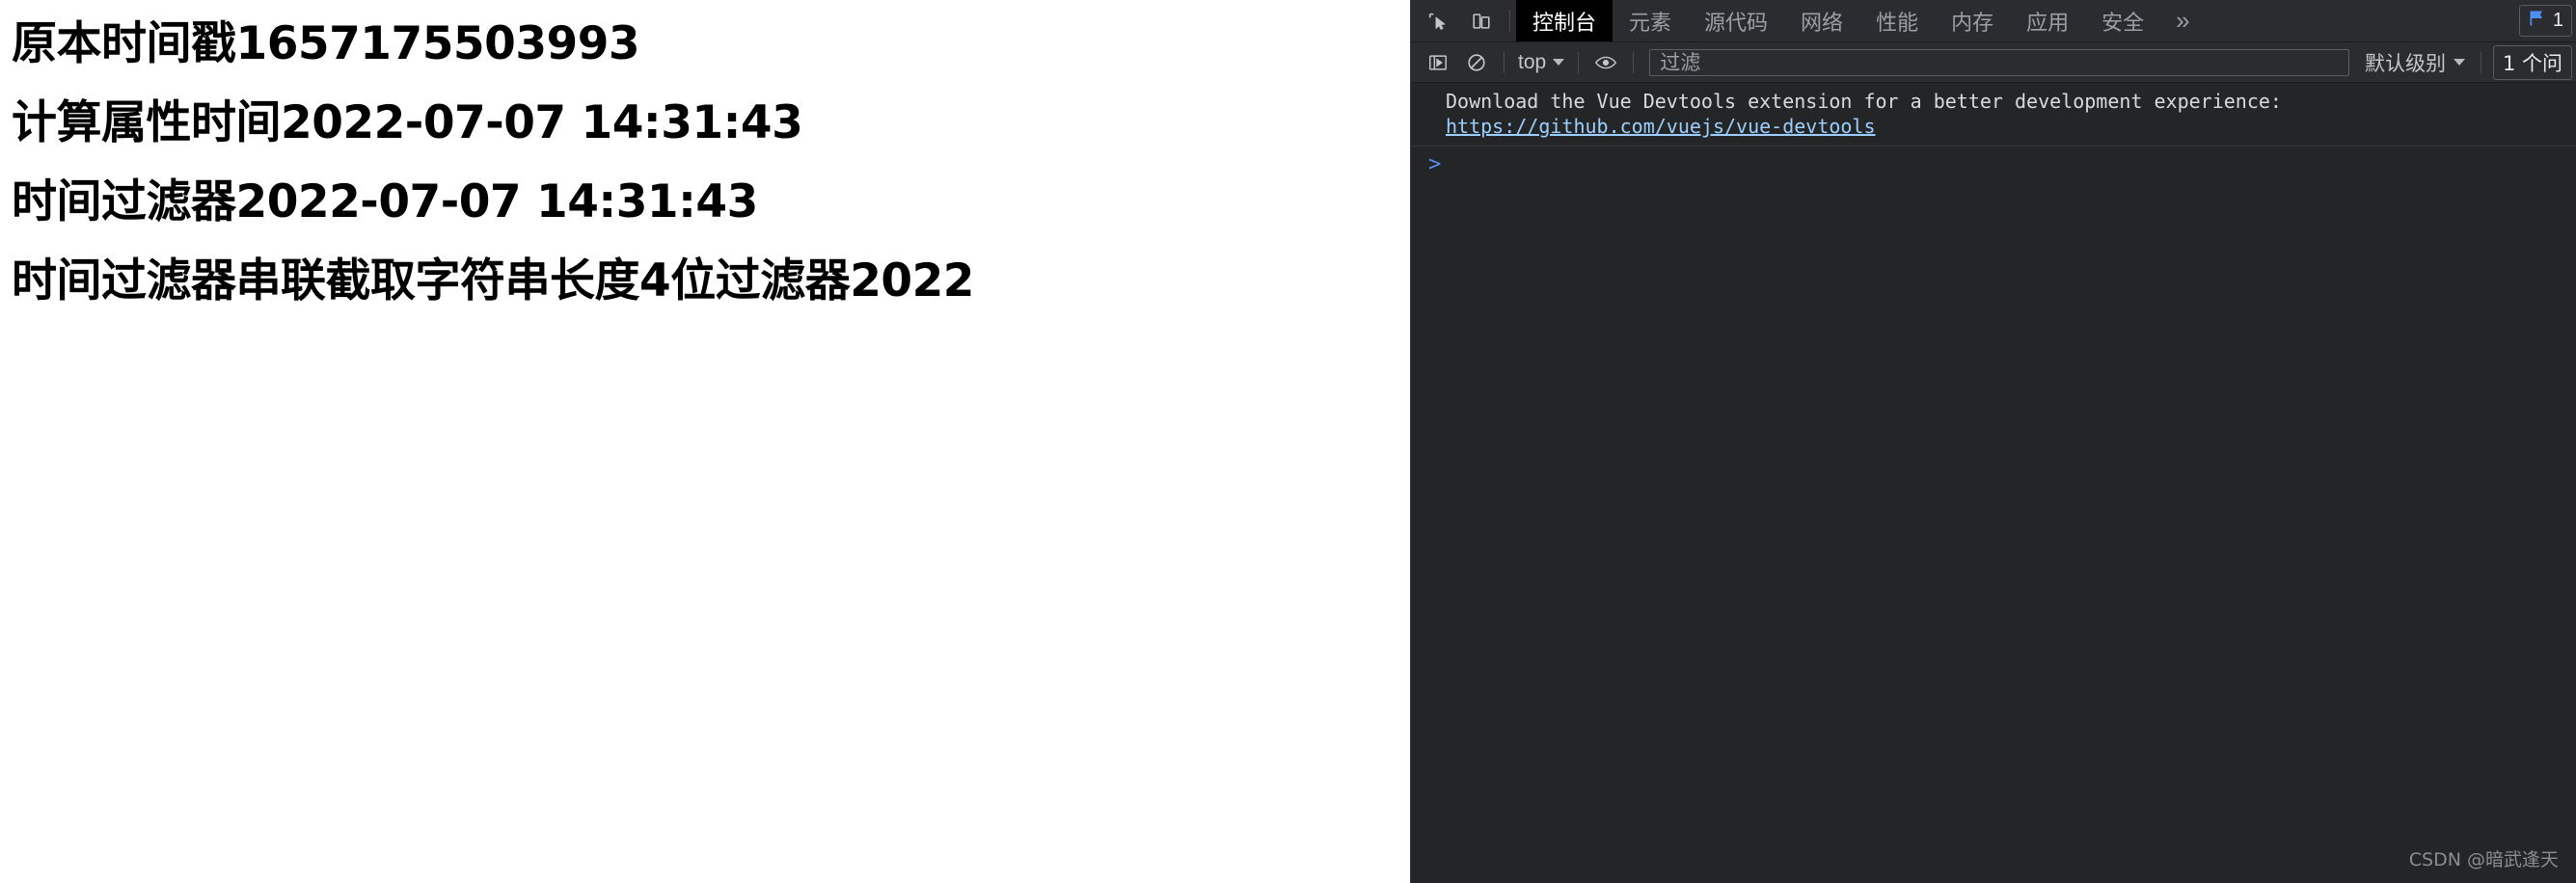 The image size is (2576, 883). Describe the element at coordinates (1821, 20) in the screenshot. I see `devtools-tab-network: 网络` at that location.